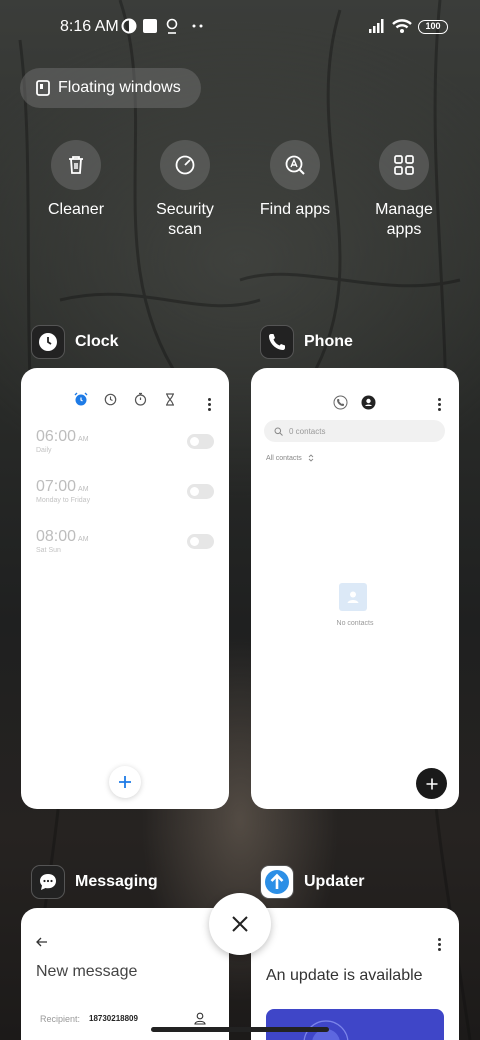 This screenshot has height=1040, width=480. I want to click on security-scan-icon, so click(185, 165).